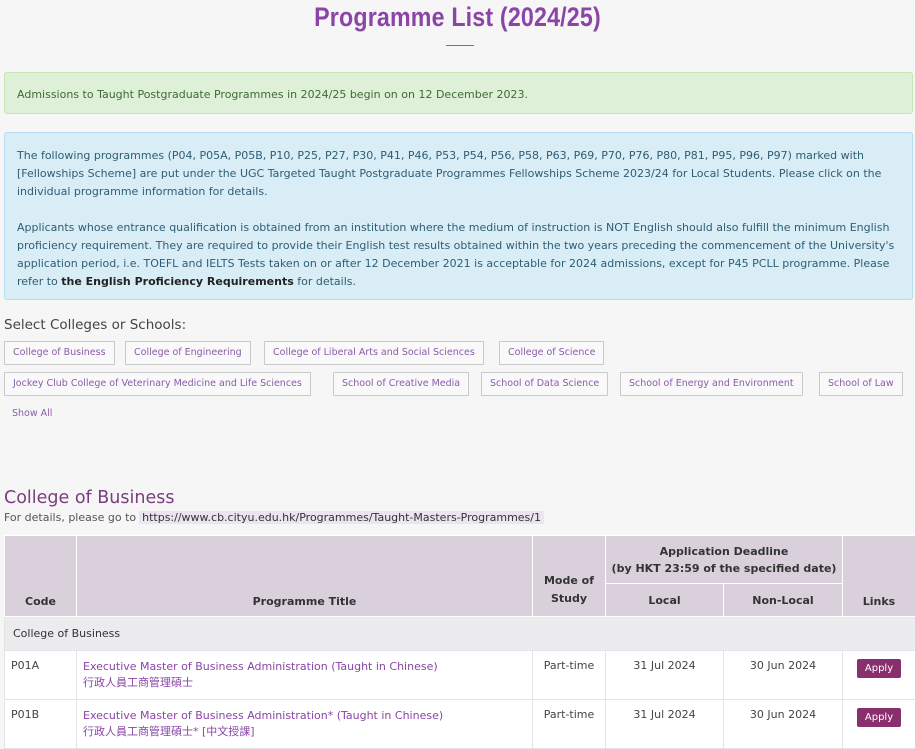 Image resolution: width=915 pixels, height=749 pixels. What do you see at coordinates (325, 281) in the screenshot?
I see `english-notice-tail: for details.` at bounding box center [325, 281].